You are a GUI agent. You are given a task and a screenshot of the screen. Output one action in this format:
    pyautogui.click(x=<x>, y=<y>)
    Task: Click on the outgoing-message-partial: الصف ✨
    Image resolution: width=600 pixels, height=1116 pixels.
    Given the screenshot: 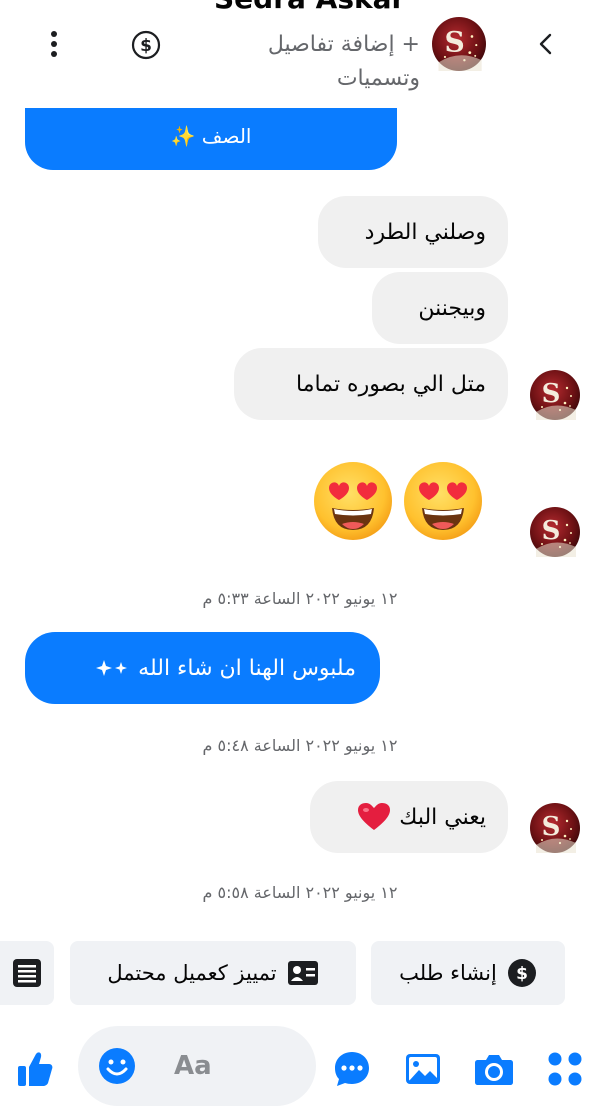 What is the action you would take?
    pyautogui.click(x=211, y=139)
    